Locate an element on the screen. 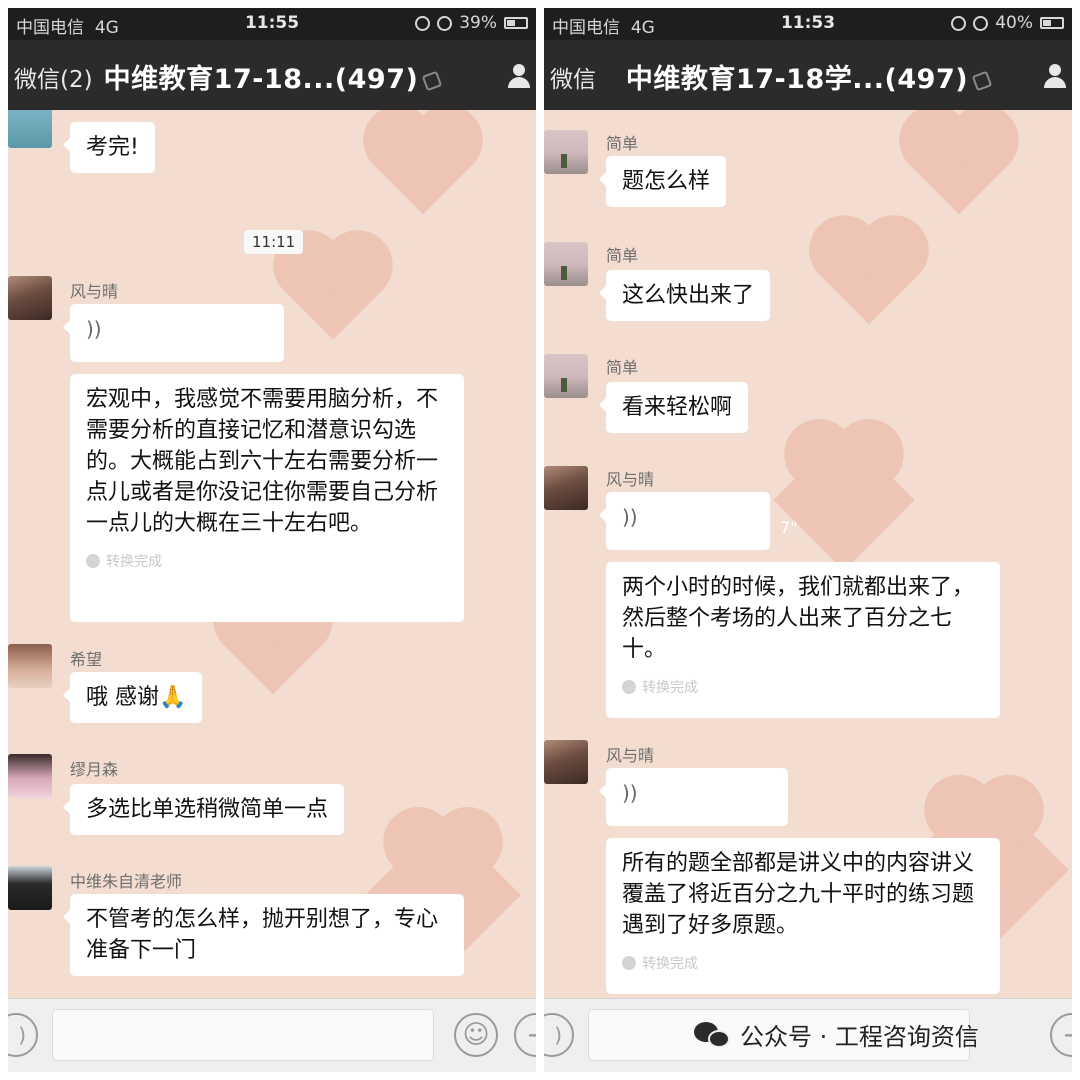 The height and width of the screenshot is (1080, 1080). battery-percent: 40% is located at coordinates (1014, 23).